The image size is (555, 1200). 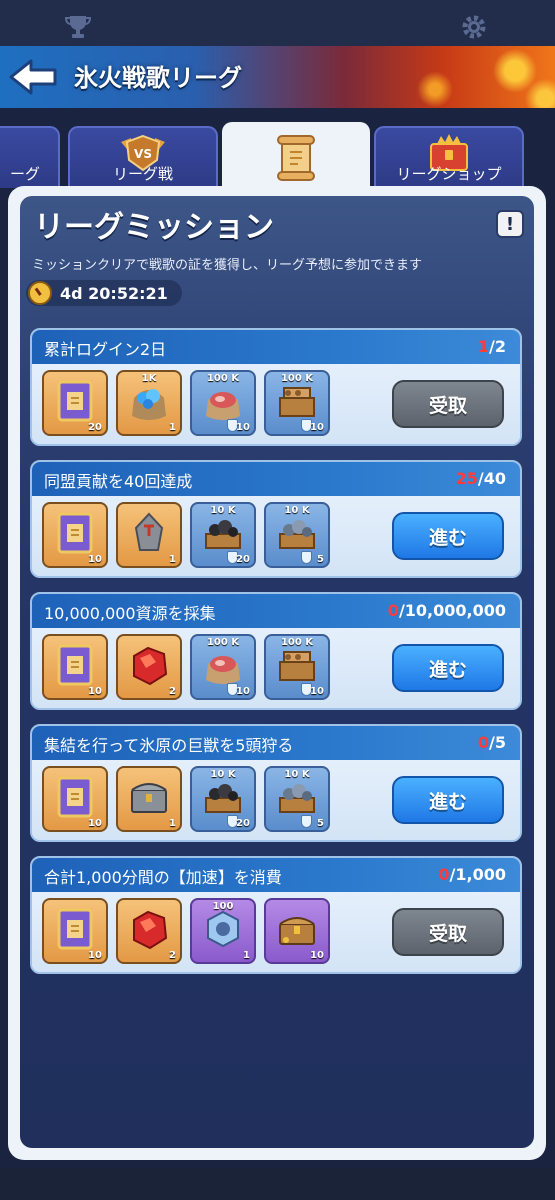 I want to click on reward-amount: 1K, so click(x=149, y=378).